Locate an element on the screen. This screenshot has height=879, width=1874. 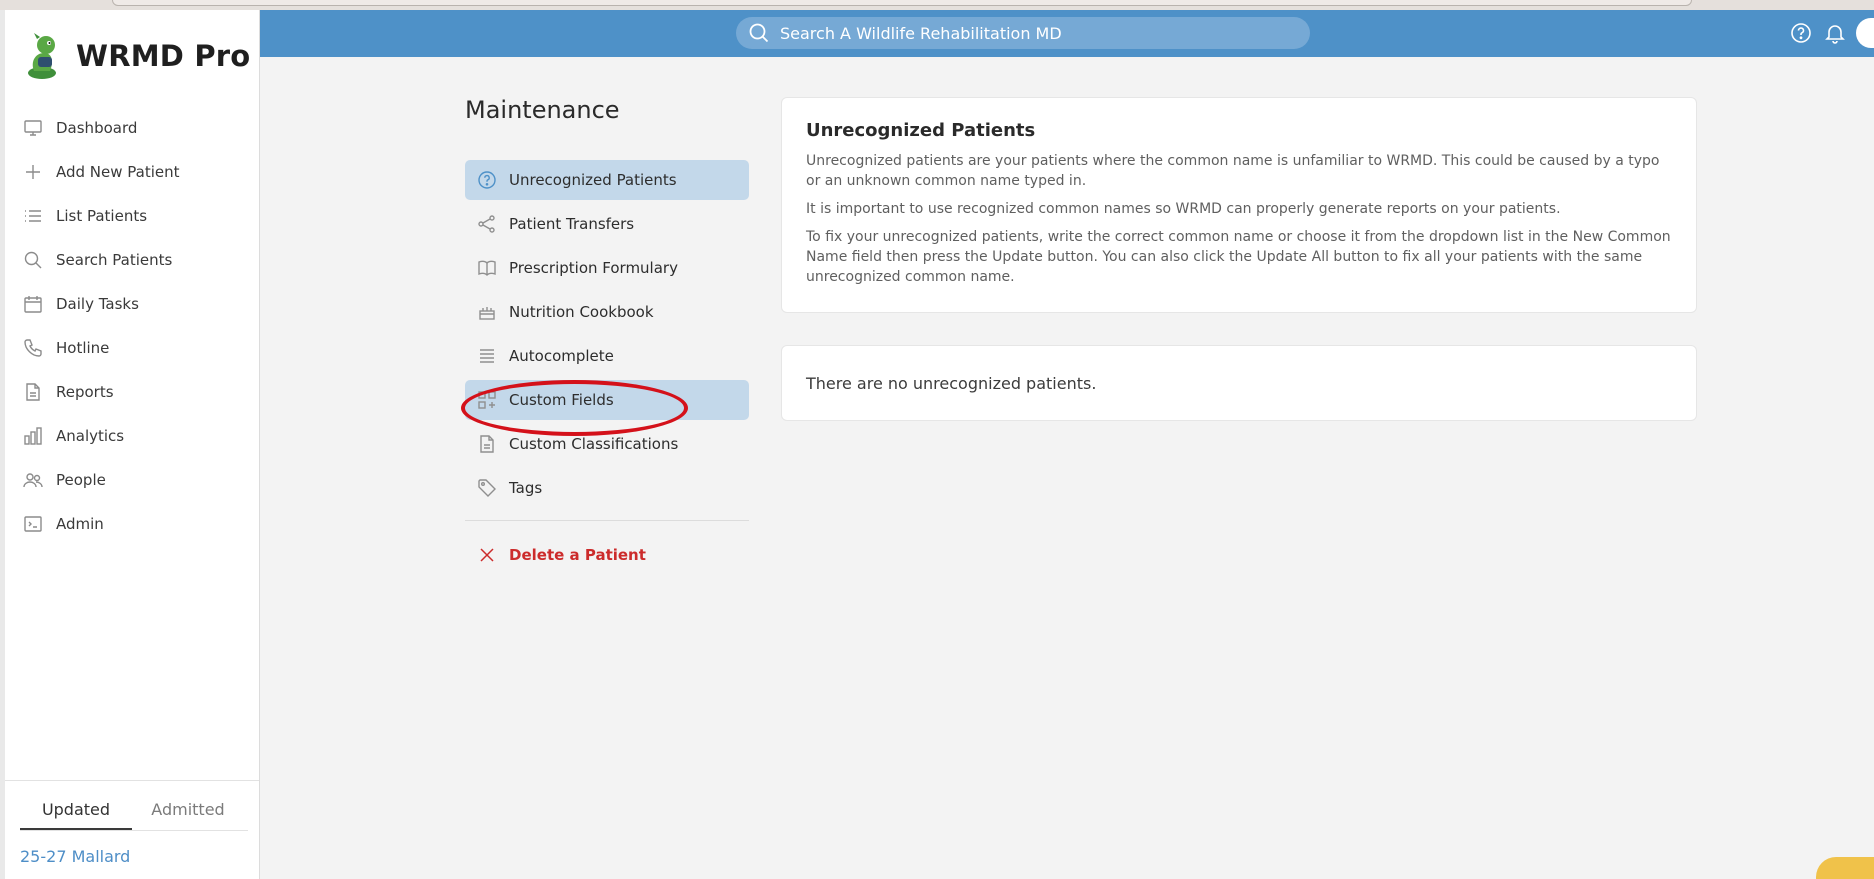
top-bar: Search A Wildlife Rehabilitation MD is located at coordinates (1067, 33).